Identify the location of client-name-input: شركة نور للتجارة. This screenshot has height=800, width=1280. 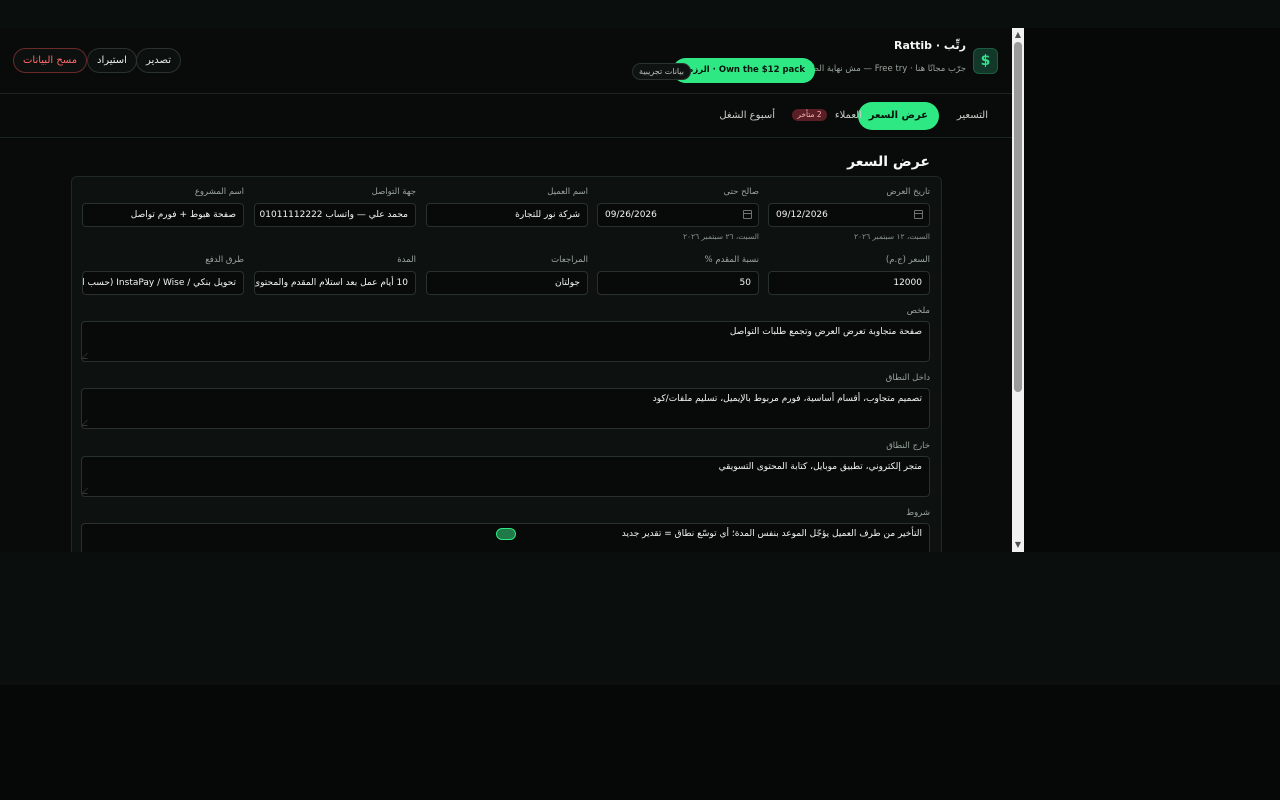
(507, 215).